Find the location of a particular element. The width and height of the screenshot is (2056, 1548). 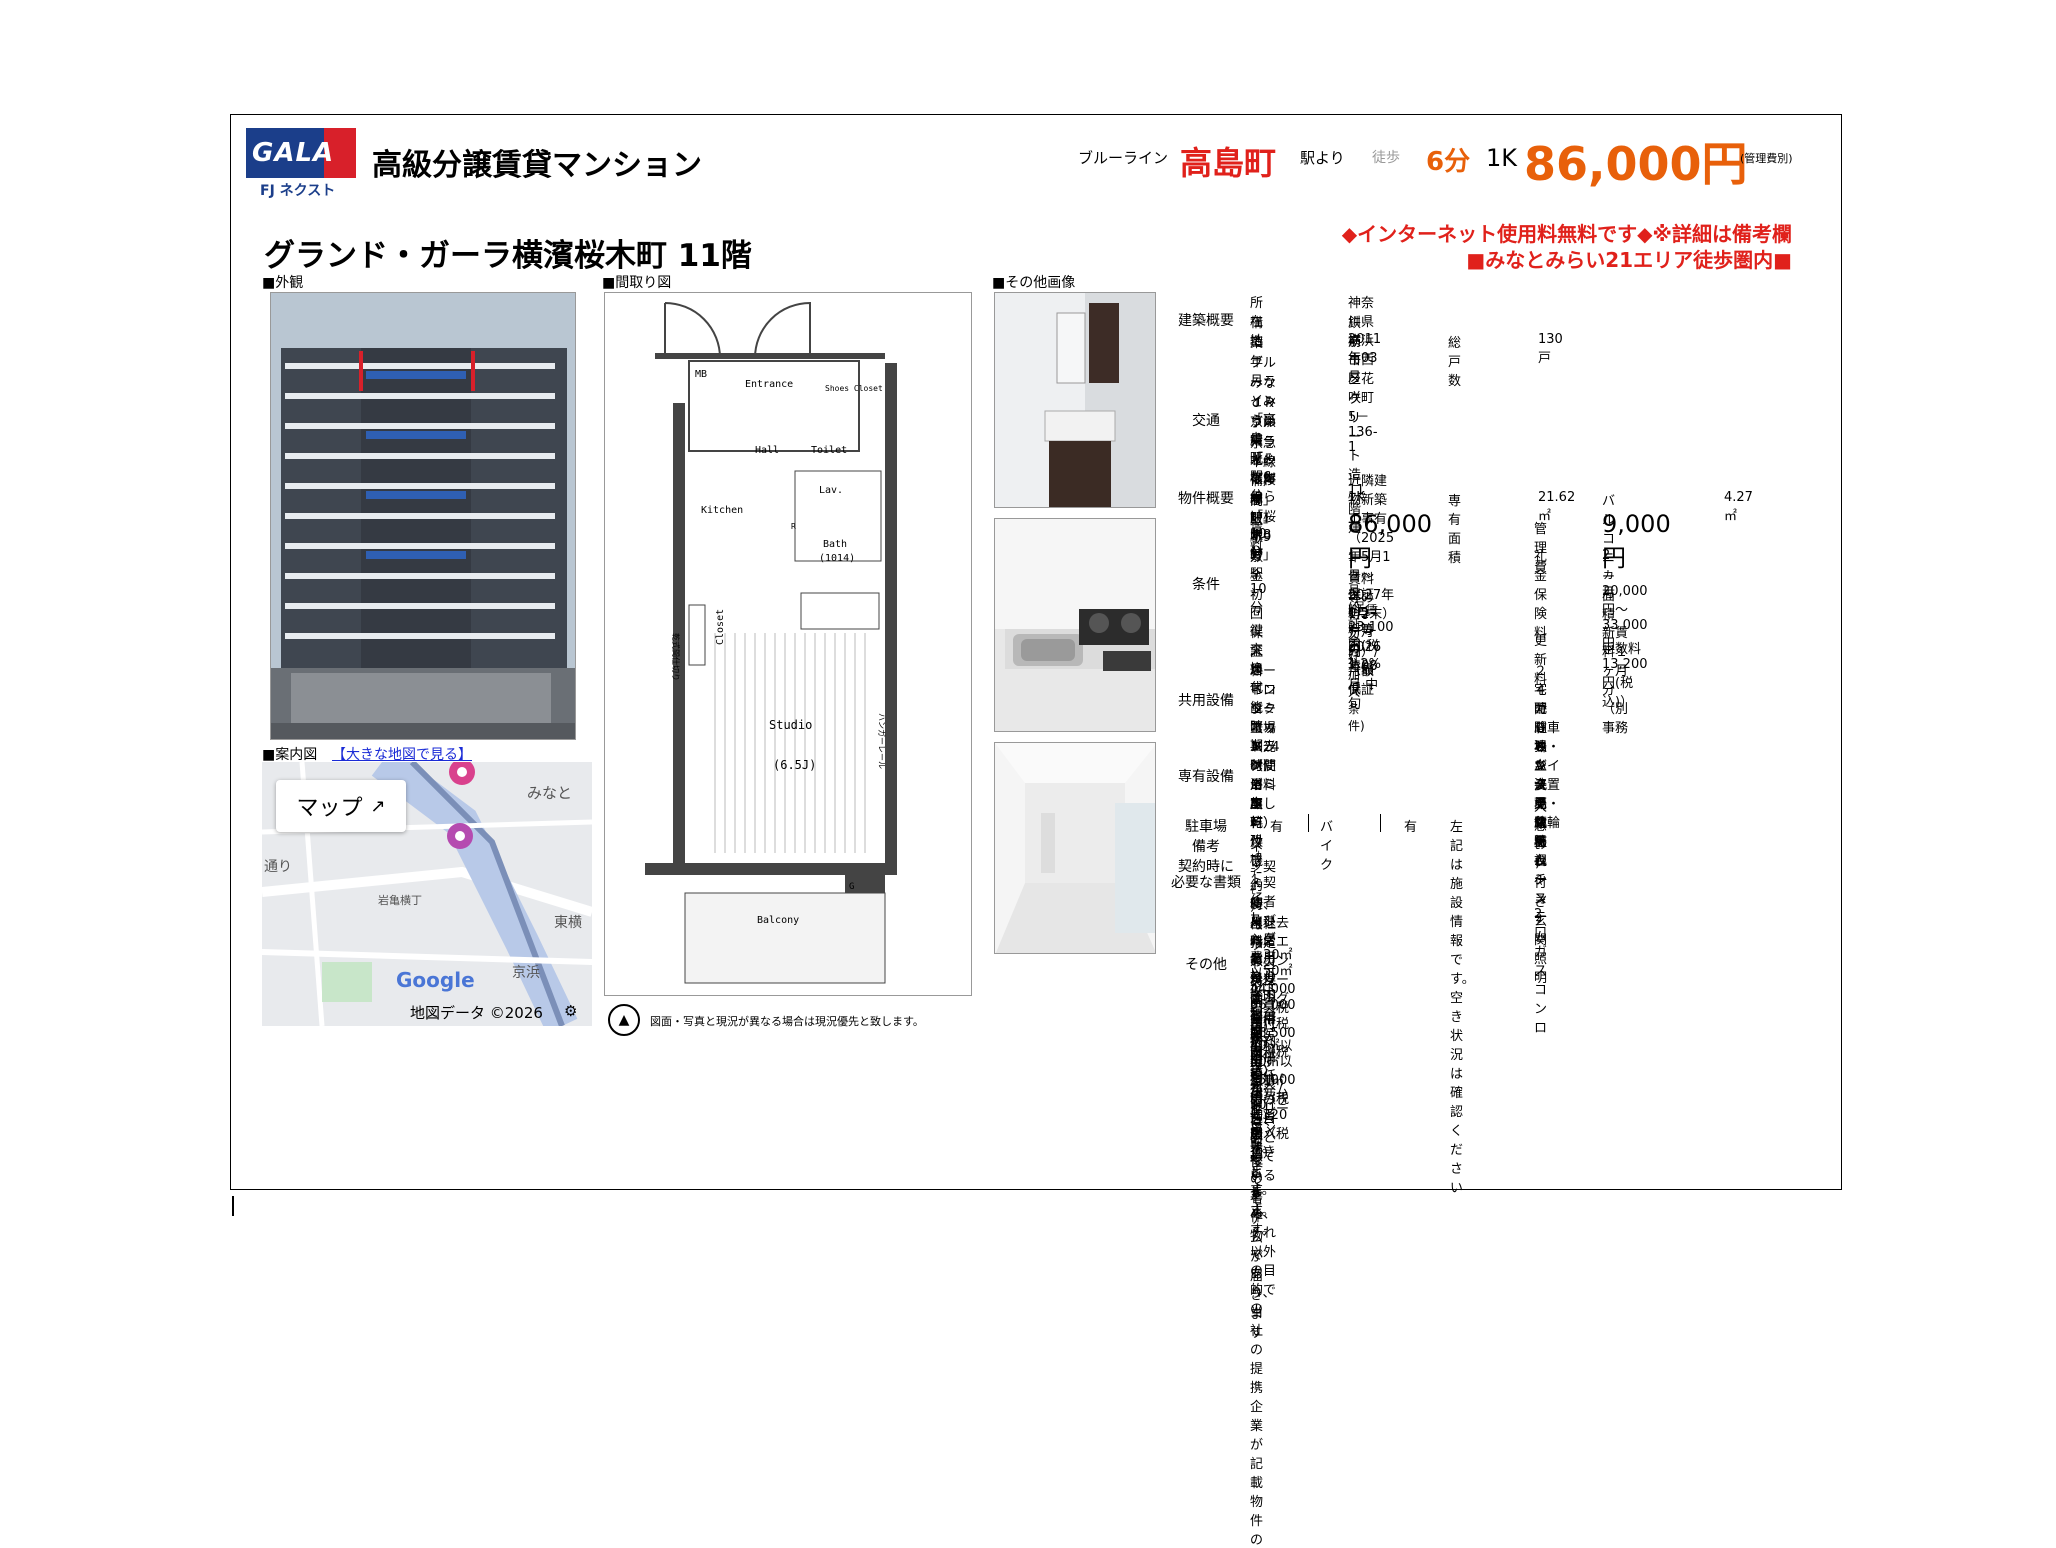

units-key: 総戸数 is located at coordinates (1455, 362).